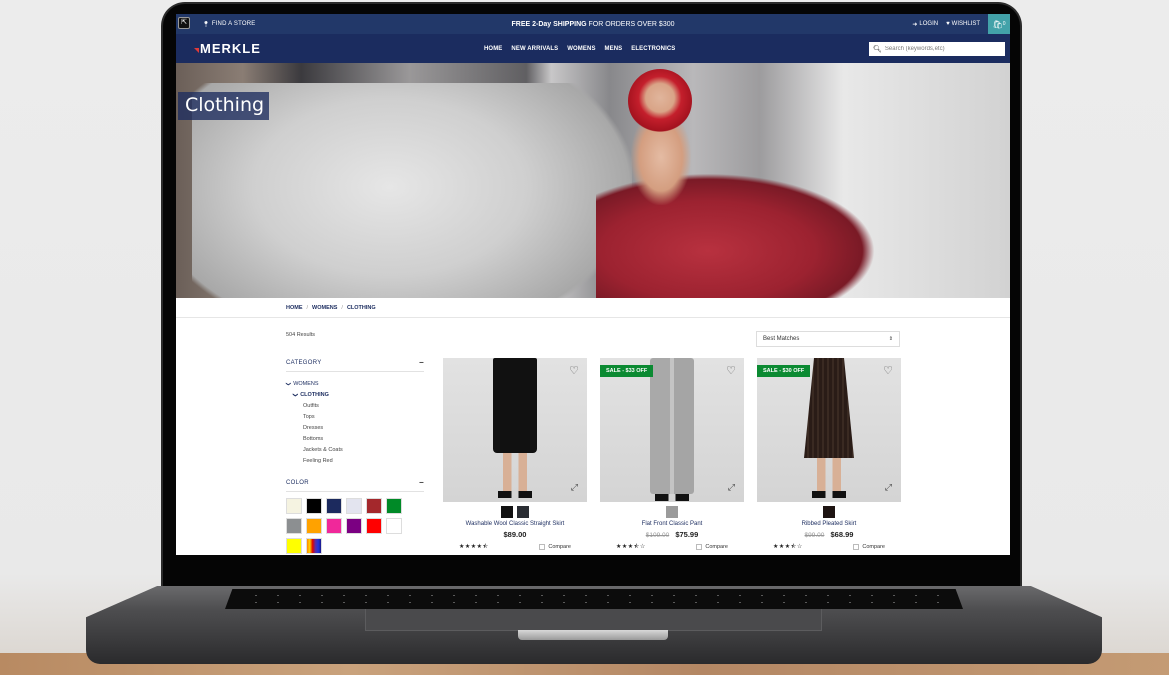 Image resolution: width=1169 pixels, height=675 pixels. I want to click on finder-dock-icon: ⇱, so click(184, 23).